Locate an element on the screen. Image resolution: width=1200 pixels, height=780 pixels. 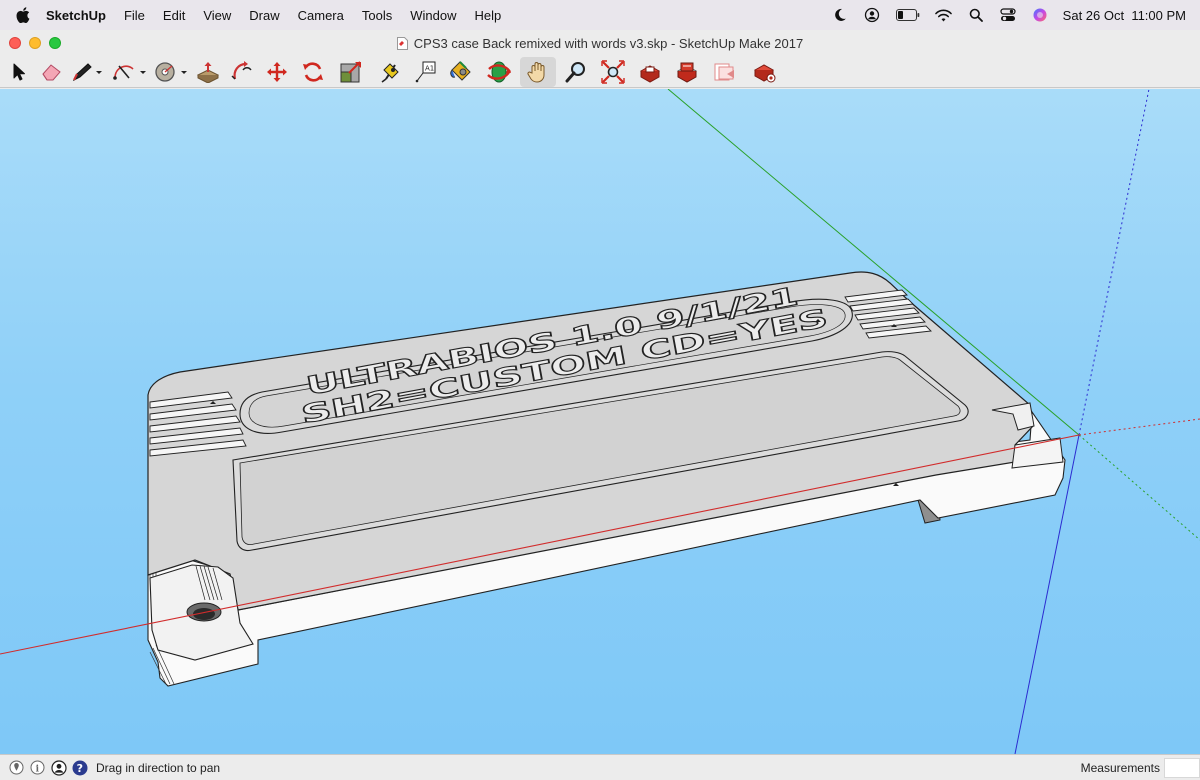
text-label-icon: A1 is located at coordinates (425, 71).